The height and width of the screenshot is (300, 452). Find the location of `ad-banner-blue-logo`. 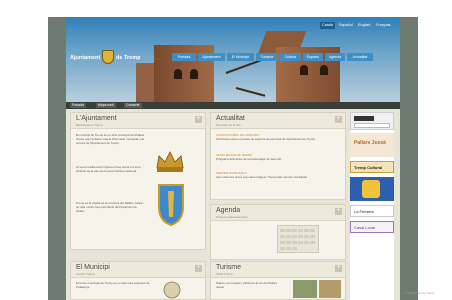

ad-banner-blue-logo is located at coordinates (372, 189).